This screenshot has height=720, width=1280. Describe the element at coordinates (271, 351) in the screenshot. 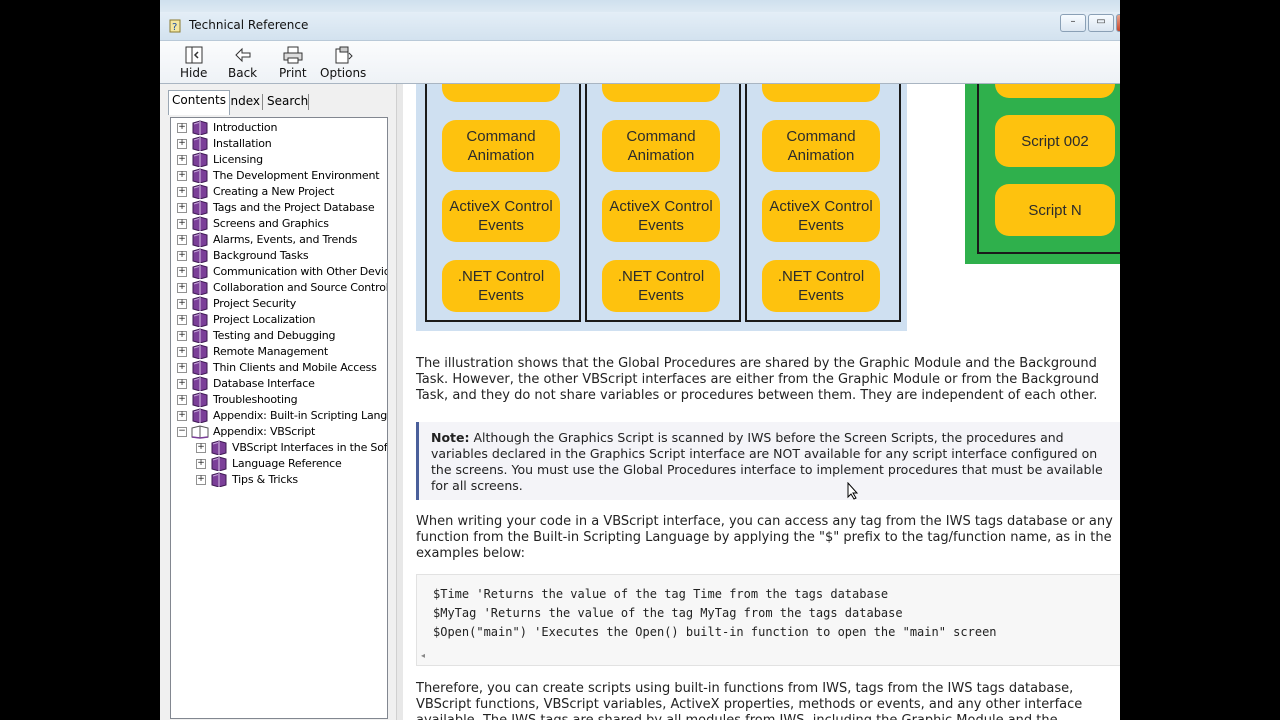

I see `tree-item-label: Remote Management` at that location.